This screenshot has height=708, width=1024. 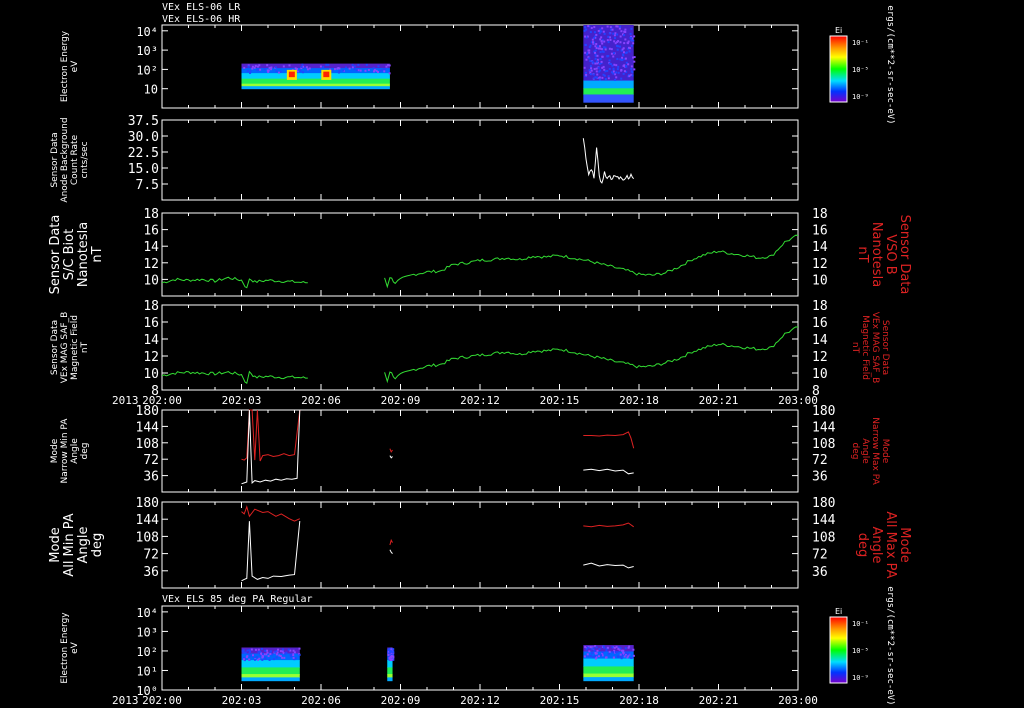 What do you see at coordinates (875, 451) in the screenshot?
I see `y-axis-label-right: Narrow Max PA` at bounding box center [875, 451].